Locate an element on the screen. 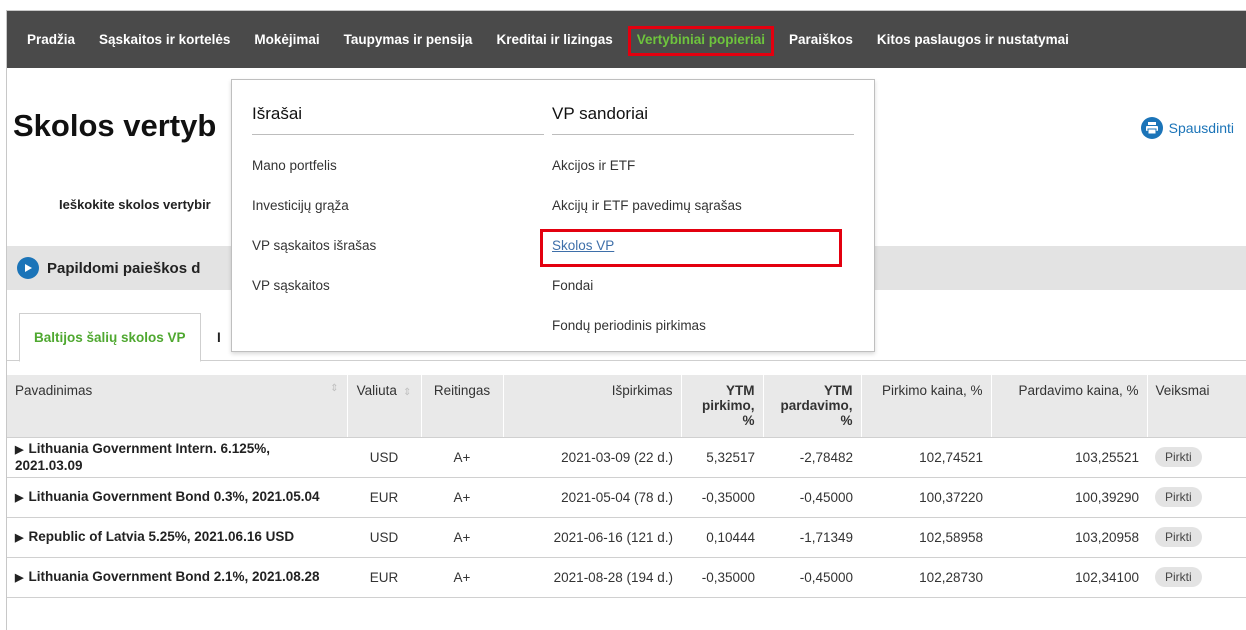 The height and width of the screenshot is (630, 1246). menu-item-funds: Fondai is located at coordinates (703, 285).